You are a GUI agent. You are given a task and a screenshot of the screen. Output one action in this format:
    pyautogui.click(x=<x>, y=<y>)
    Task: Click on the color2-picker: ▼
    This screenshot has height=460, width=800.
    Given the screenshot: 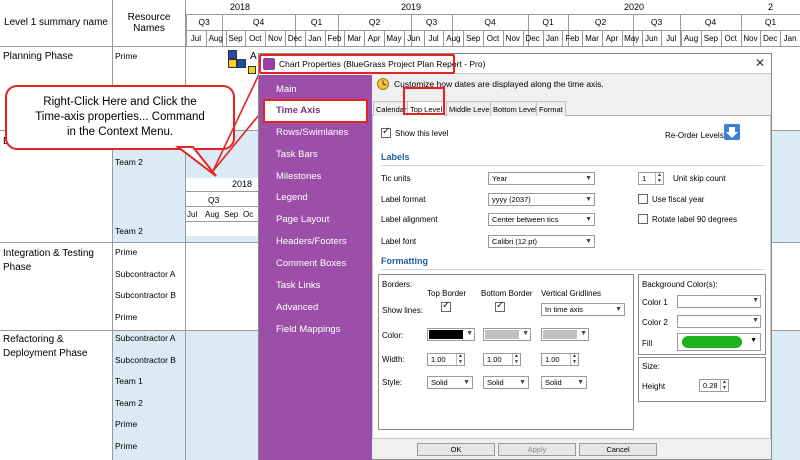 What is the action you would take?
    pyautogui.click(x=719, y=321)
    